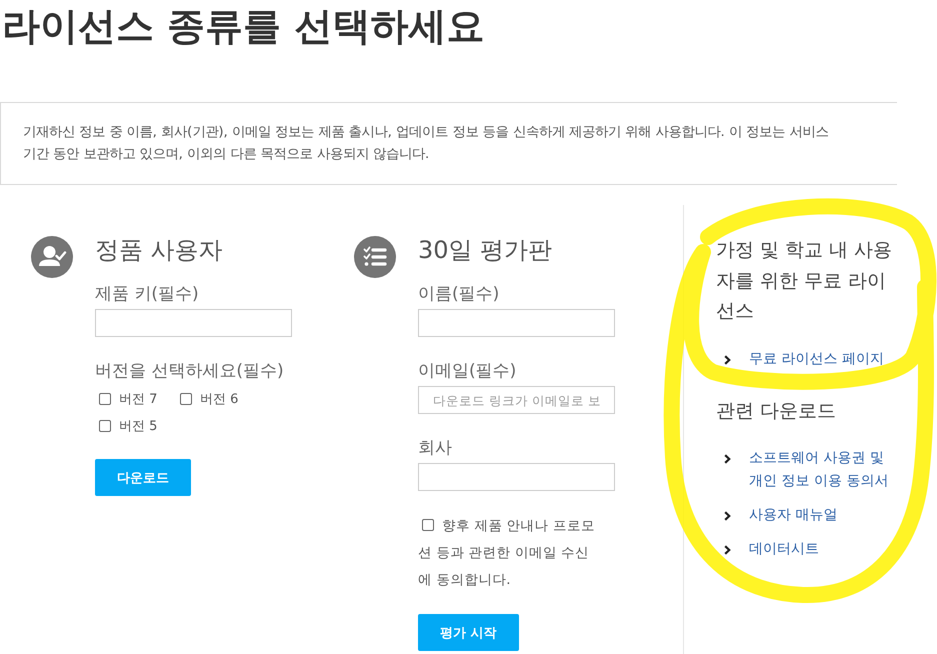 The image size is (937, 654). What do you see at coordinates (507, 553) in the screenshot?
I see `consent-checkbox: 향후 제품 안내나 프로모션 등과 관련한 이메일 수신에 동의합니다.` at bounding box center [507, 553].